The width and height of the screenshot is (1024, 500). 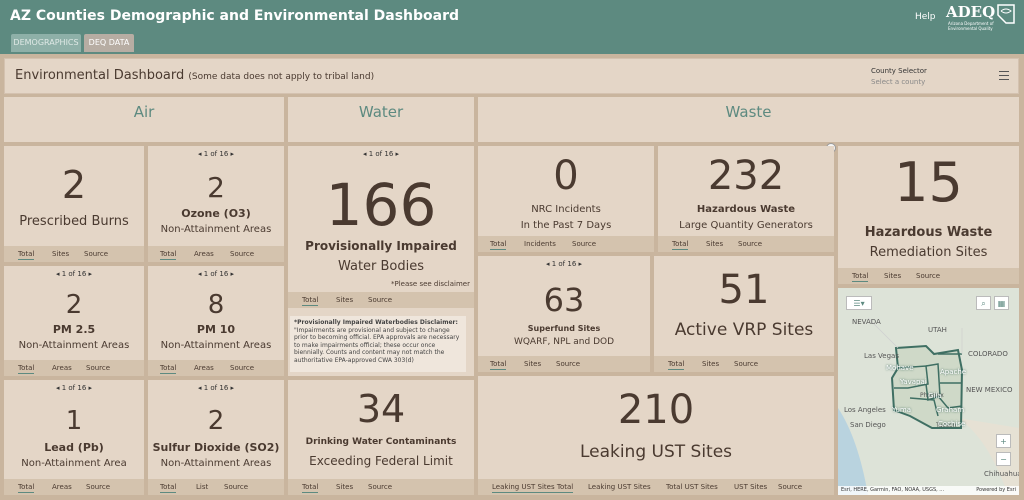 I want to click on ozone-sublabel: Non-Attainment Areas, so click(x=216, y=229).